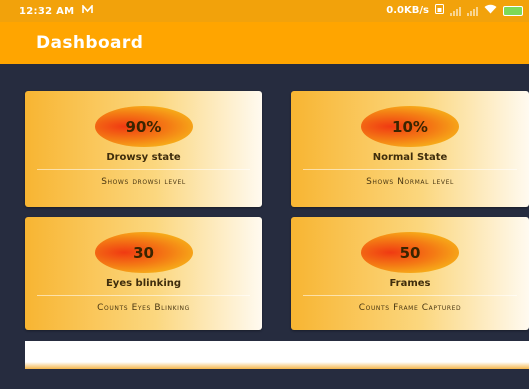 The image size is (529, 389). Describe the element at coordinates (513, 10) in the screenshot. I see `battery-icon` at that location.